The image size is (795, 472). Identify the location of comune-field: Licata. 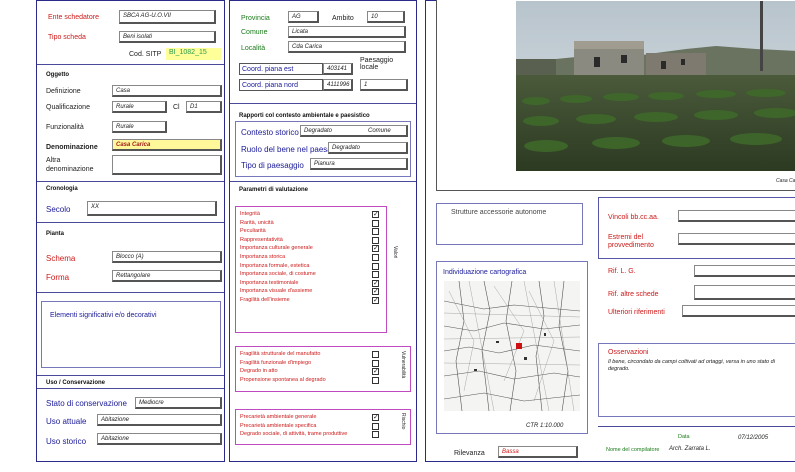
(347, 32).